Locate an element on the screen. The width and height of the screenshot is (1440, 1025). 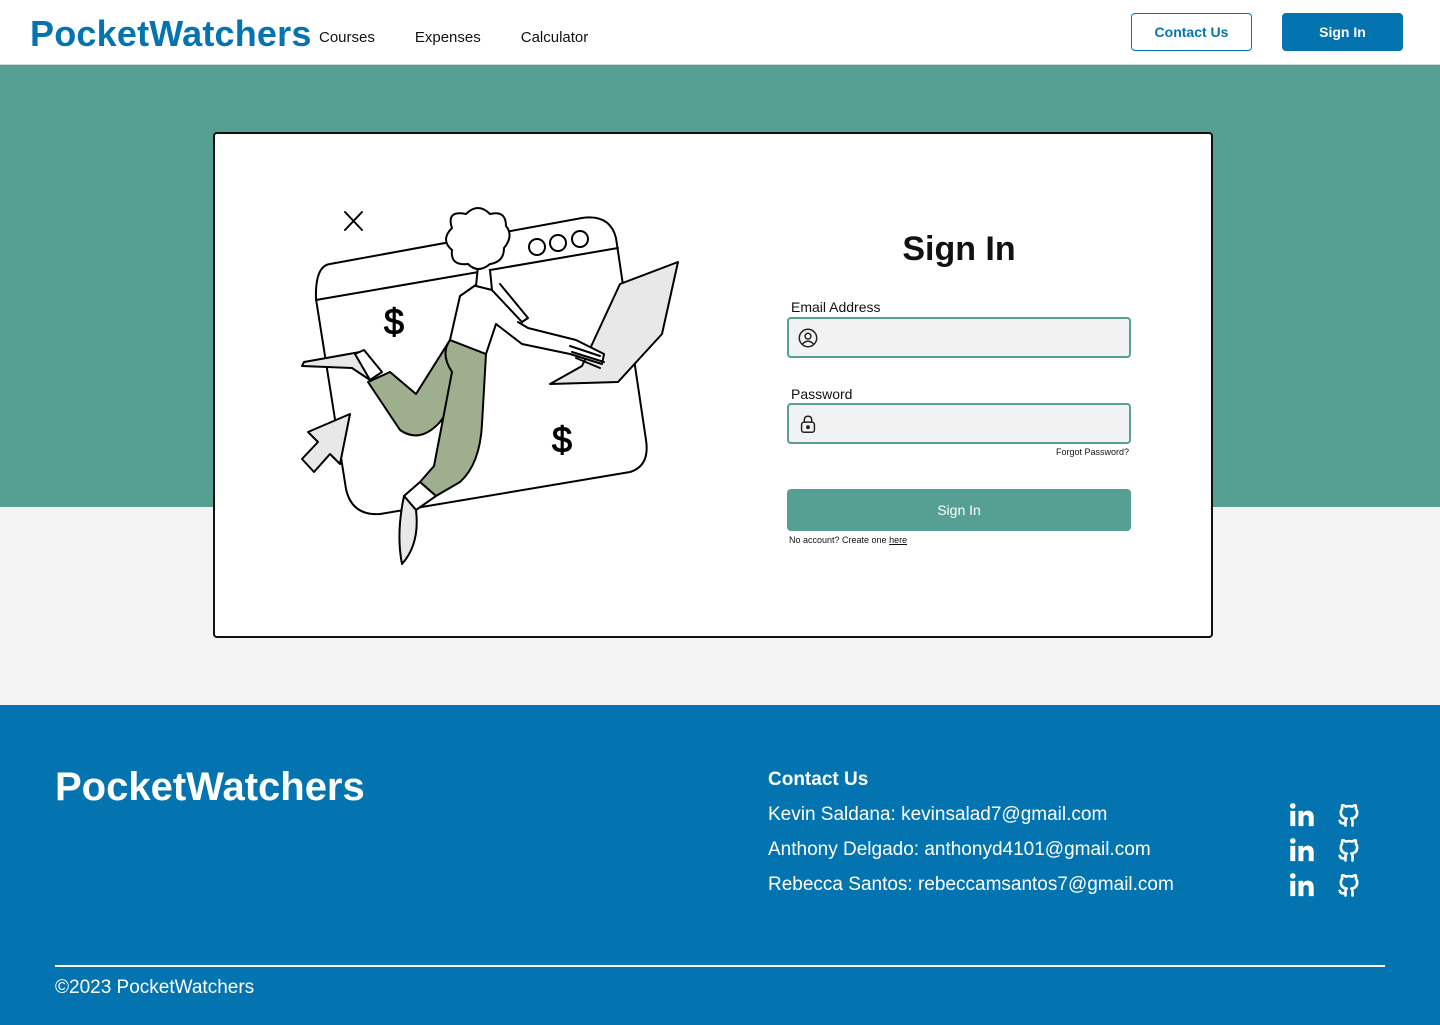
forgot-password-link: Forgot Password? is located at coordinates (1052, 452).